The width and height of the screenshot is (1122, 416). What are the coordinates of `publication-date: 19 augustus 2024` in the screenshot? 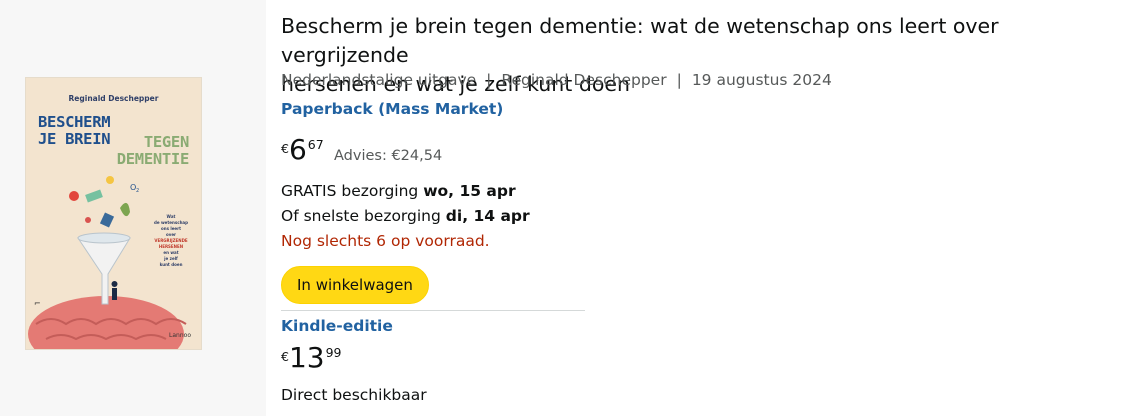 It's located at (761, 80).